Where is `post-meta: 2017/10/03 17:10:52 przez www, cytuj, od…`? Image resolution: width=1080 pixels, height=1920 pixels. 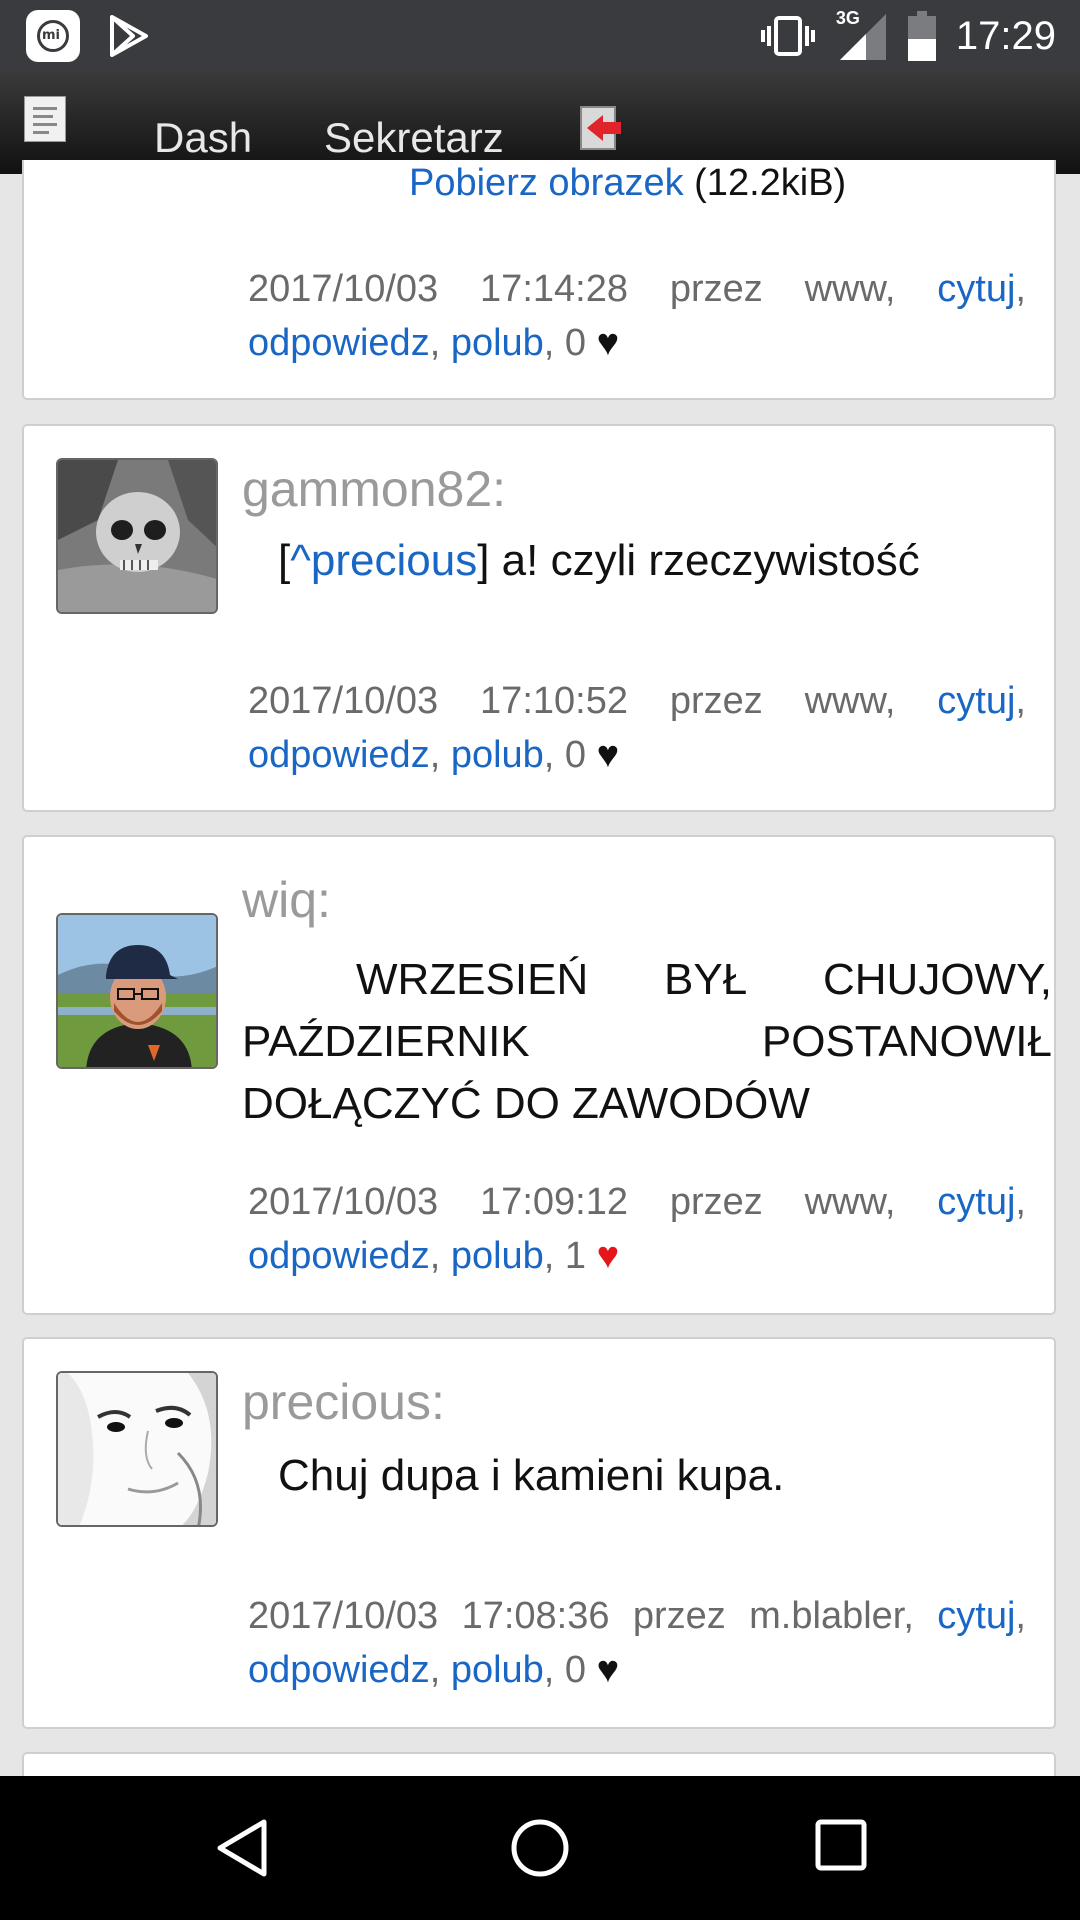
post-meta: 2017/10/03 17:10:52 przez www, cytuj, od… is located at coordinates (637, 728).